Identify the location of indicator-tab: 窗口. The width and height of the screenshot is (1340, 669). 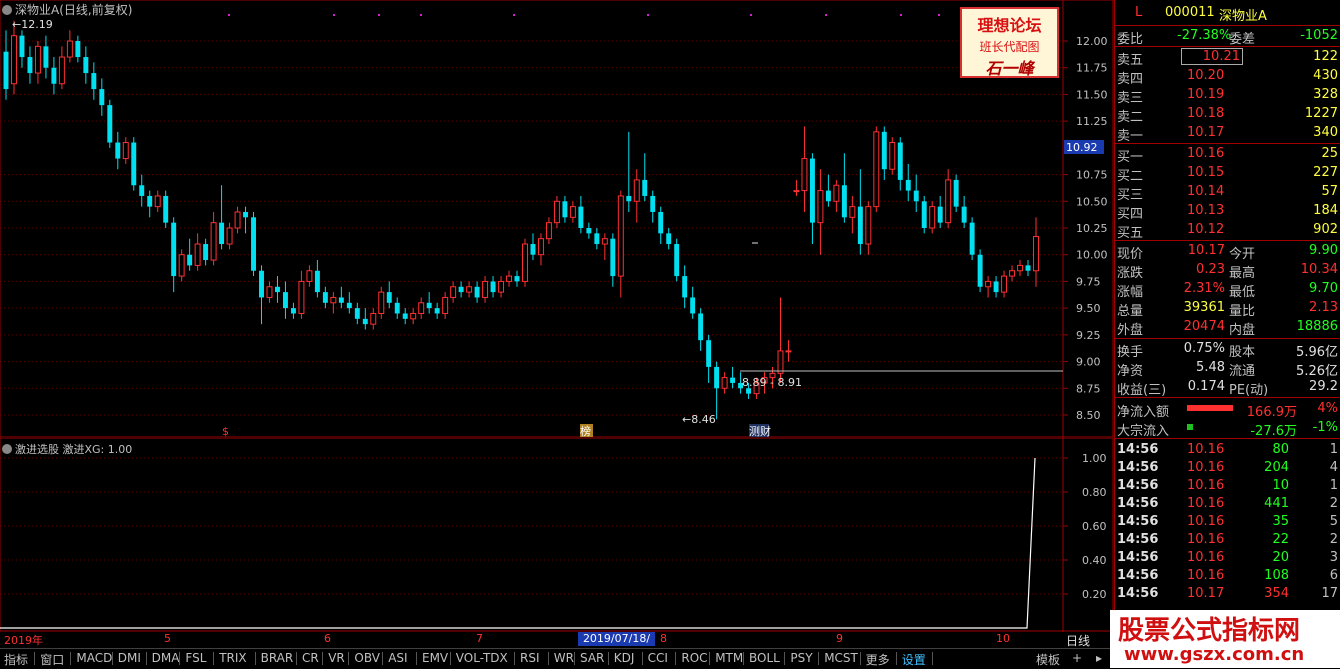
(52, 659).